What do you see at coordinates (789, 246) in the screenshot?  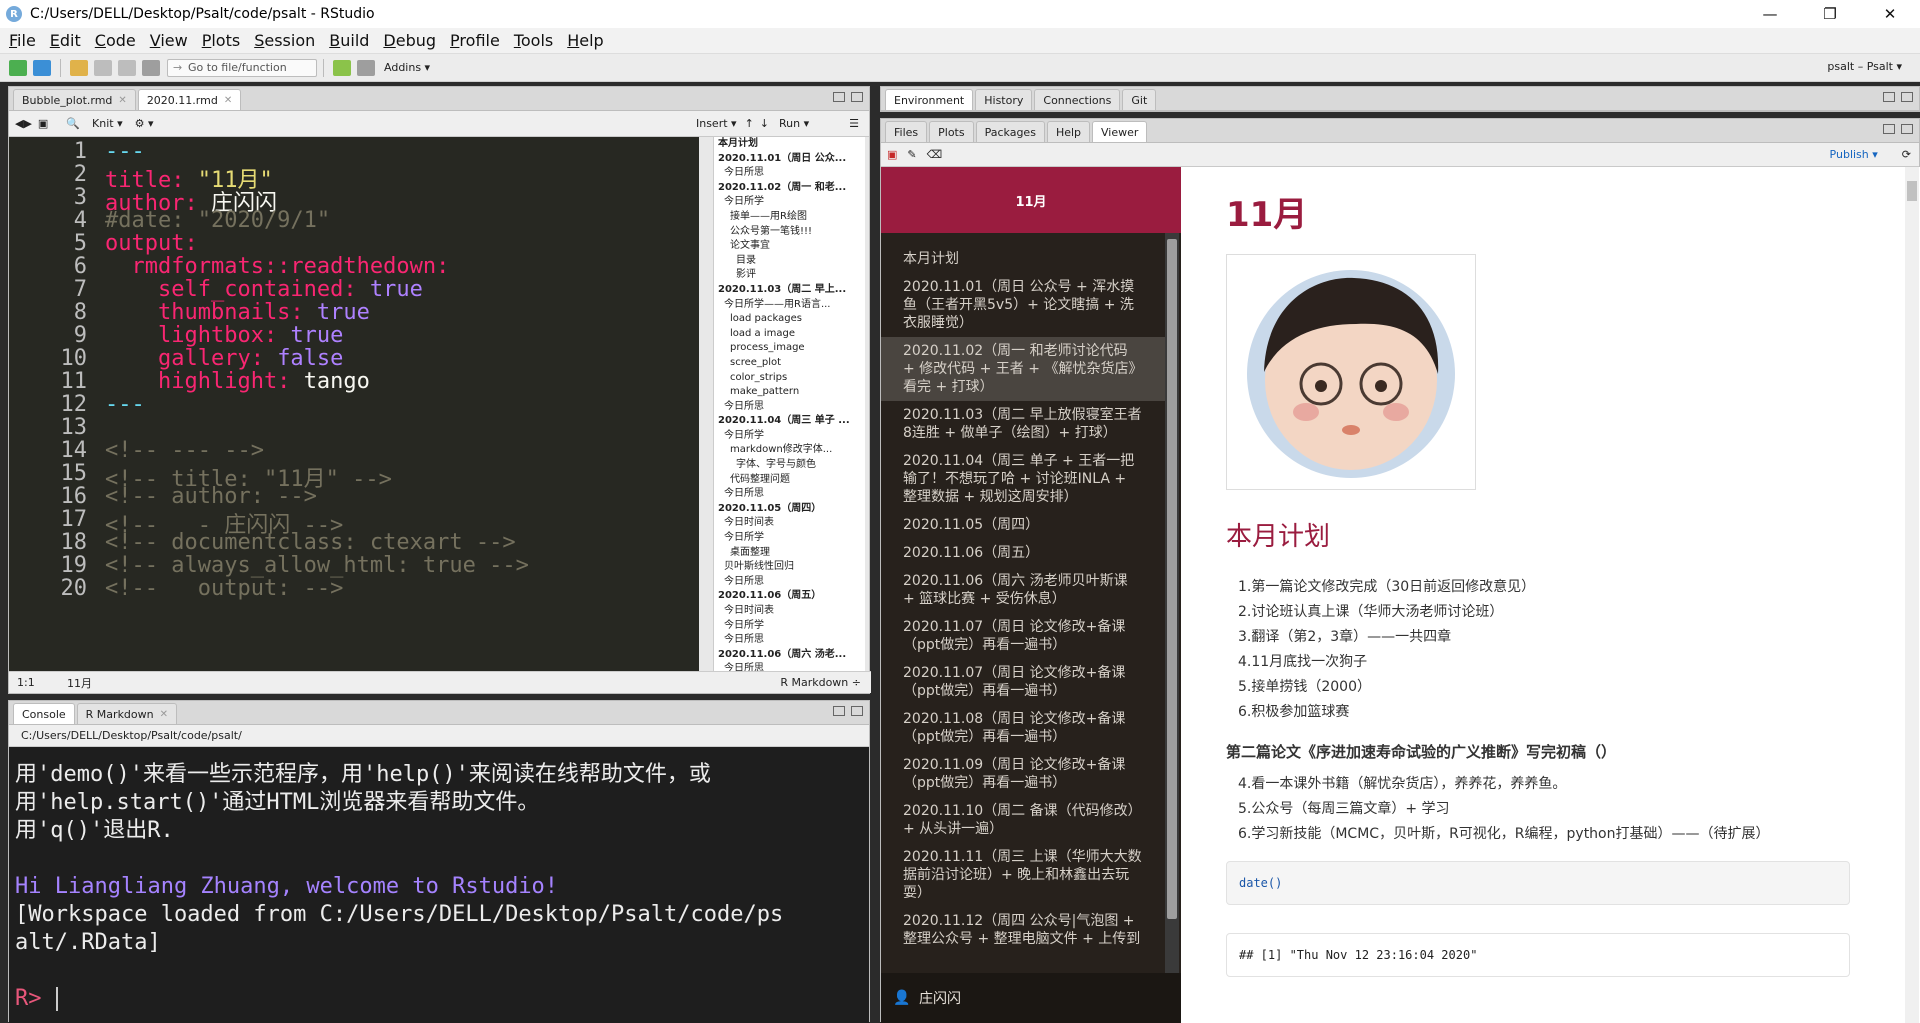 I see `outline-item: 论文事宜` at bounding box center [789, 246].